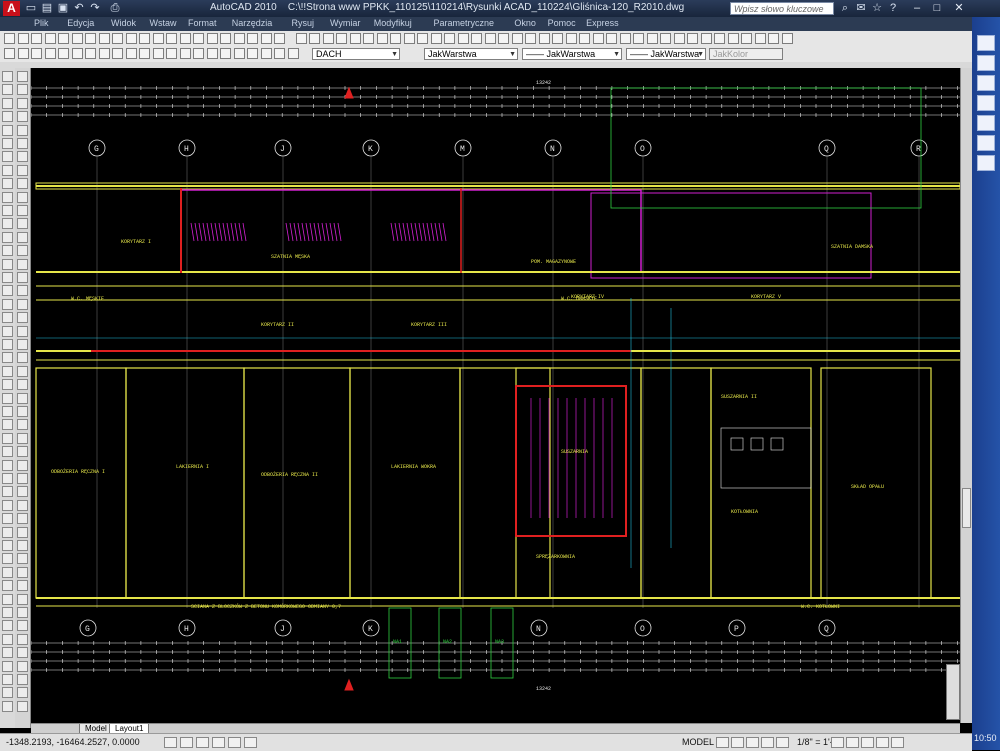  I want to click on close-button: ✕, so click(959, 8).